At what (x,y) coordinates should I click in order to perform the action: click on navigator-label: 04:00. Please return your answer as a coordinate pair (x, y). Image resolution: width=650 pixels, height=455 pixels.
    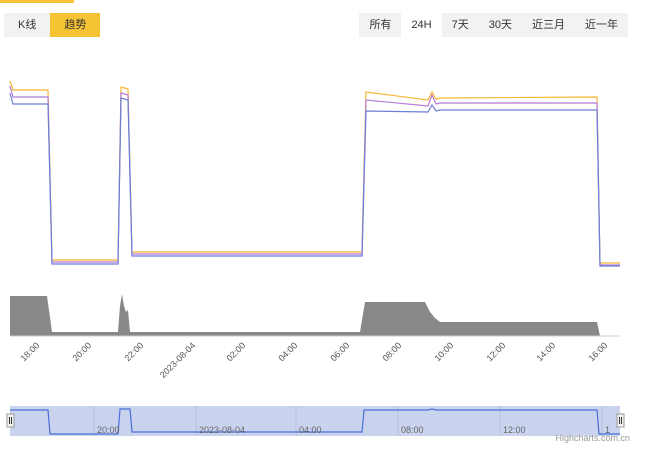
    Looking at the image, I should click on (310, 430).